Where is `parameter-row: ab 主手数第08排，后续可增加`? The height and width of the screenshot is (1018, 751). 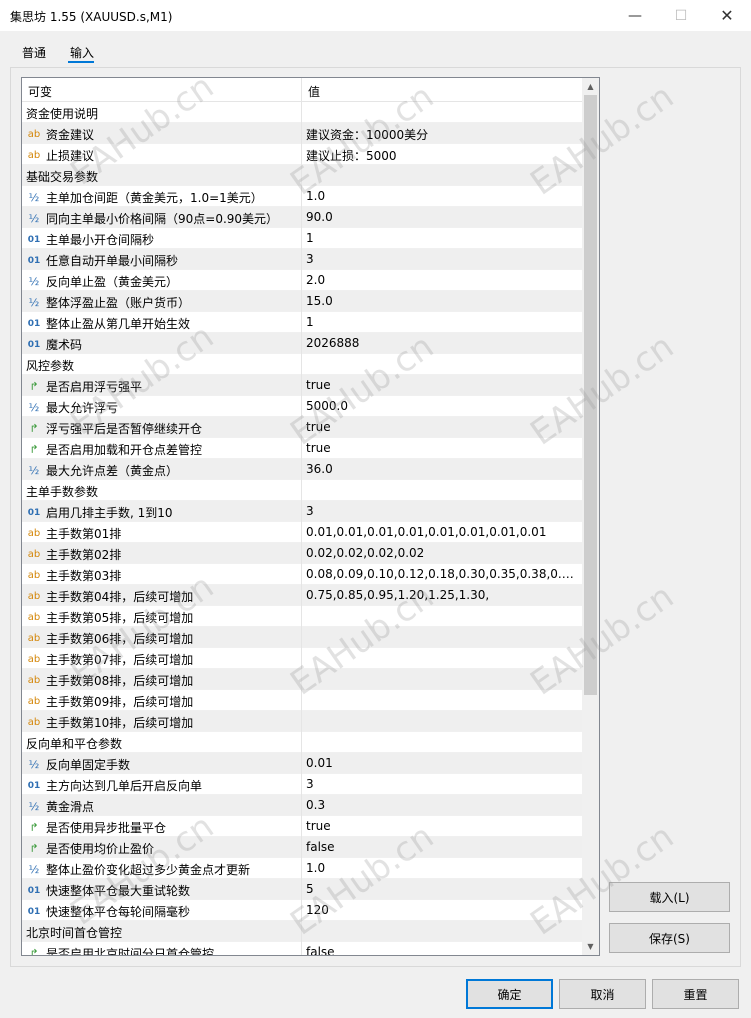
parameter-row: ab 主手数第08排，后续可增加 is located at coordinates (302, 679).